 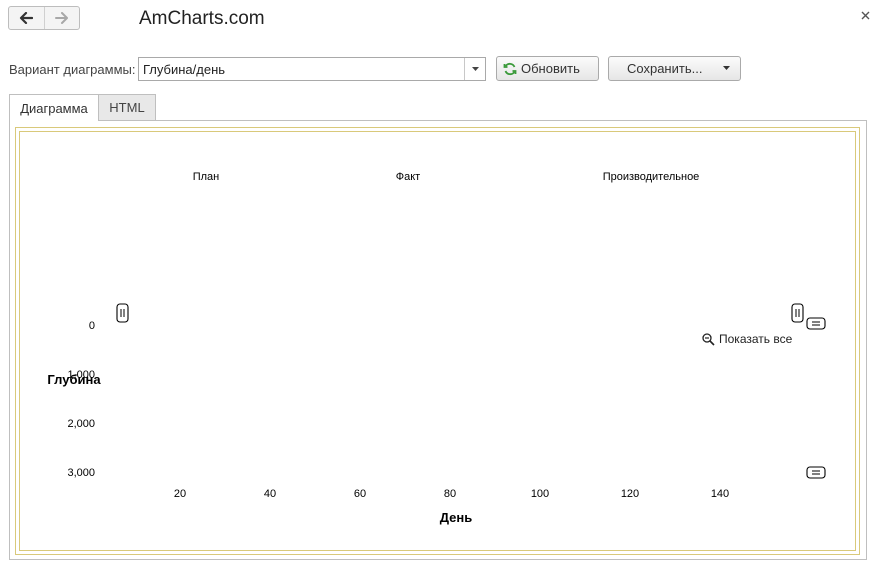 I want to click on x-tick-label: 140, so click(x=720, y=494).